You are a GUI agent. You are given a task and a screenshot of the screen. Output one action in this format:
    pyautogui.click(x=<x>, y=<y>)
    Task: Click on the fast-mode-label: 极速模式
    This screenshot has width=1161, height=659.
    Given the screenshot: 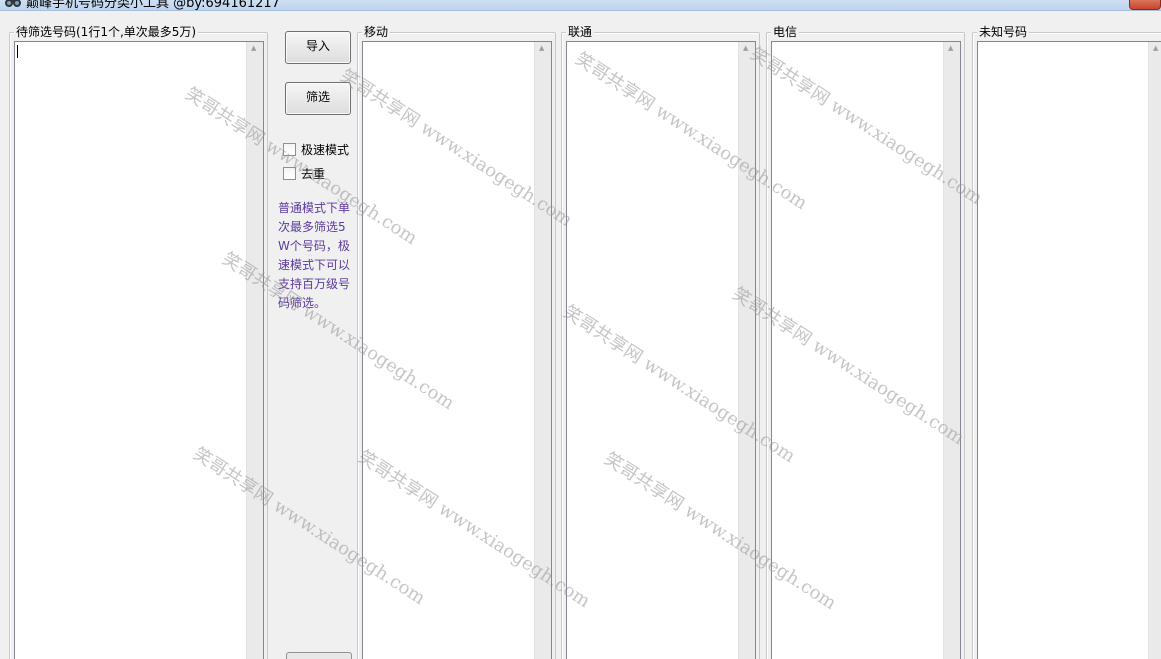 What is the action you would take?
    pyautogui.click(x=325, y=150)
    